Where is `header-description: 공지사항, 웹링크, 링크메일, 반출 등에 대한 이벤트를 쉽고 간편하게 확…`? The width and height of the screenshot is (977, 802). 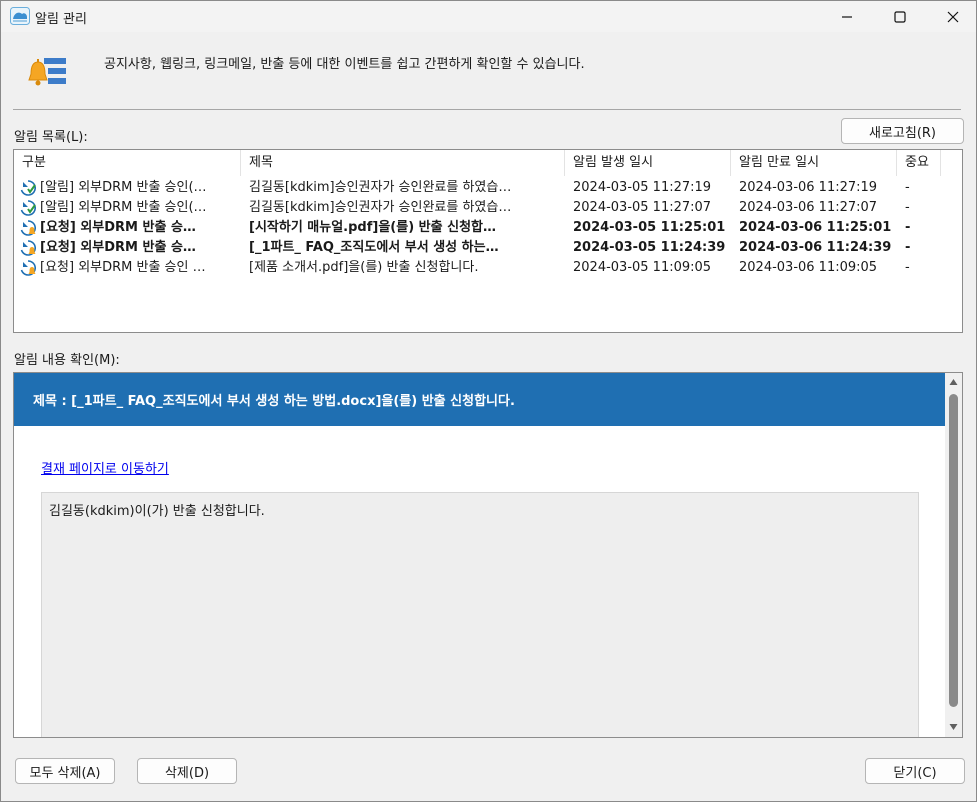 header-description: 공지사항, 웹링크, 링크메일, 반출 등에 대한 이벤트를 쉽고 간편하게 확… is located at coordinates (344, 64).